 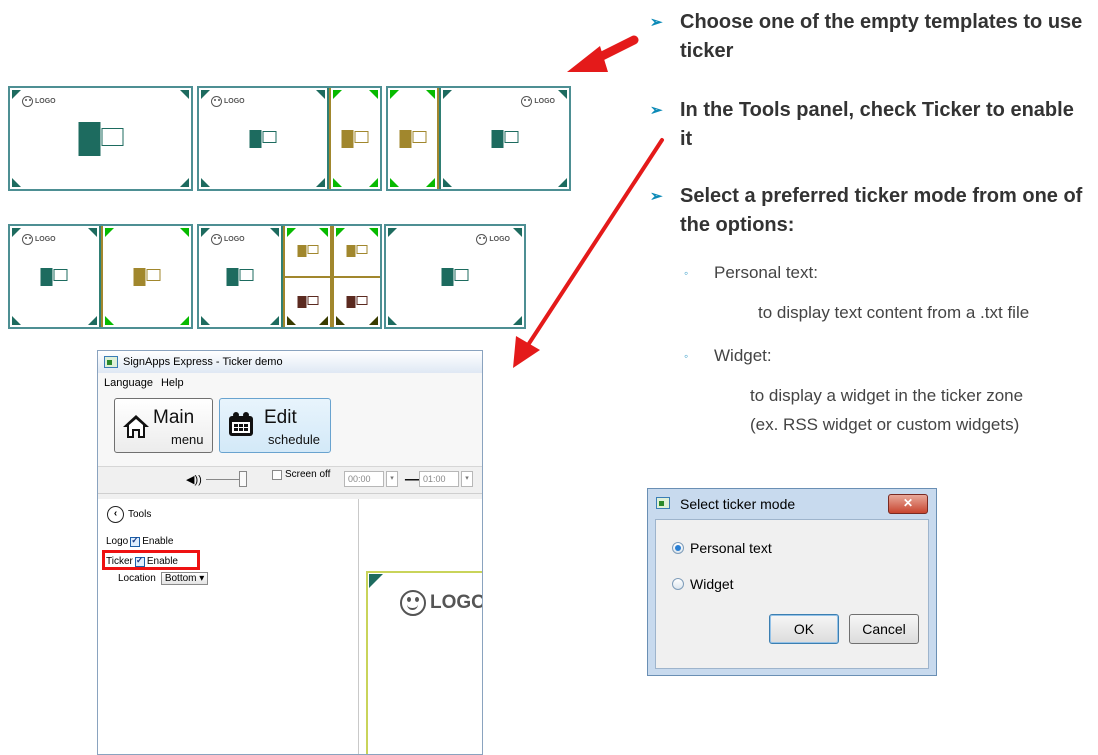 I want to click on radio-personal-text: Personal text, so click(x=722, y=548).